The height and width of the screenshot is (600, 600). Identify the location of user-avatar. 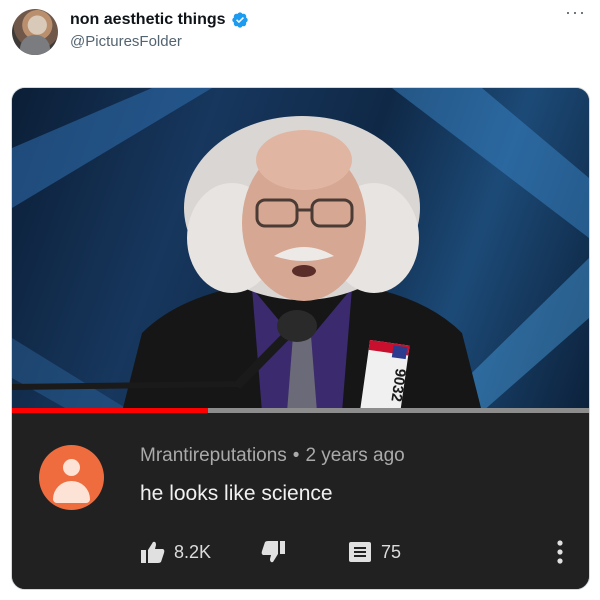
(35, 32).